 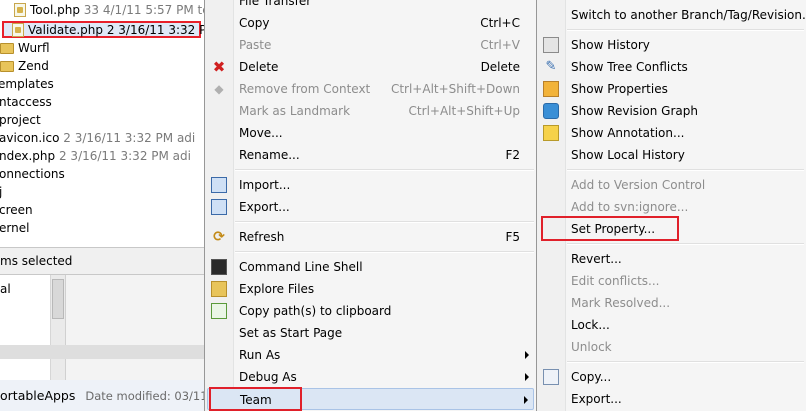 What do you see at coordinates (58, 299) in the screenshot?
I see `scrollbar-thumb` at bounding box center [58, 299].